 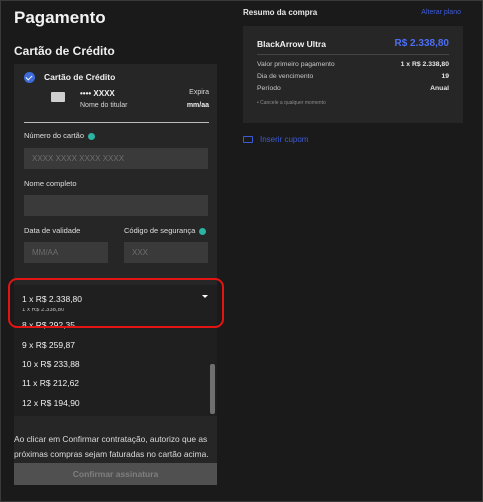 What do you see at coordinates (284, 139) in the screenshot?
I see `coupon-label: Inserir cupom` at bounding box center [284, 139].